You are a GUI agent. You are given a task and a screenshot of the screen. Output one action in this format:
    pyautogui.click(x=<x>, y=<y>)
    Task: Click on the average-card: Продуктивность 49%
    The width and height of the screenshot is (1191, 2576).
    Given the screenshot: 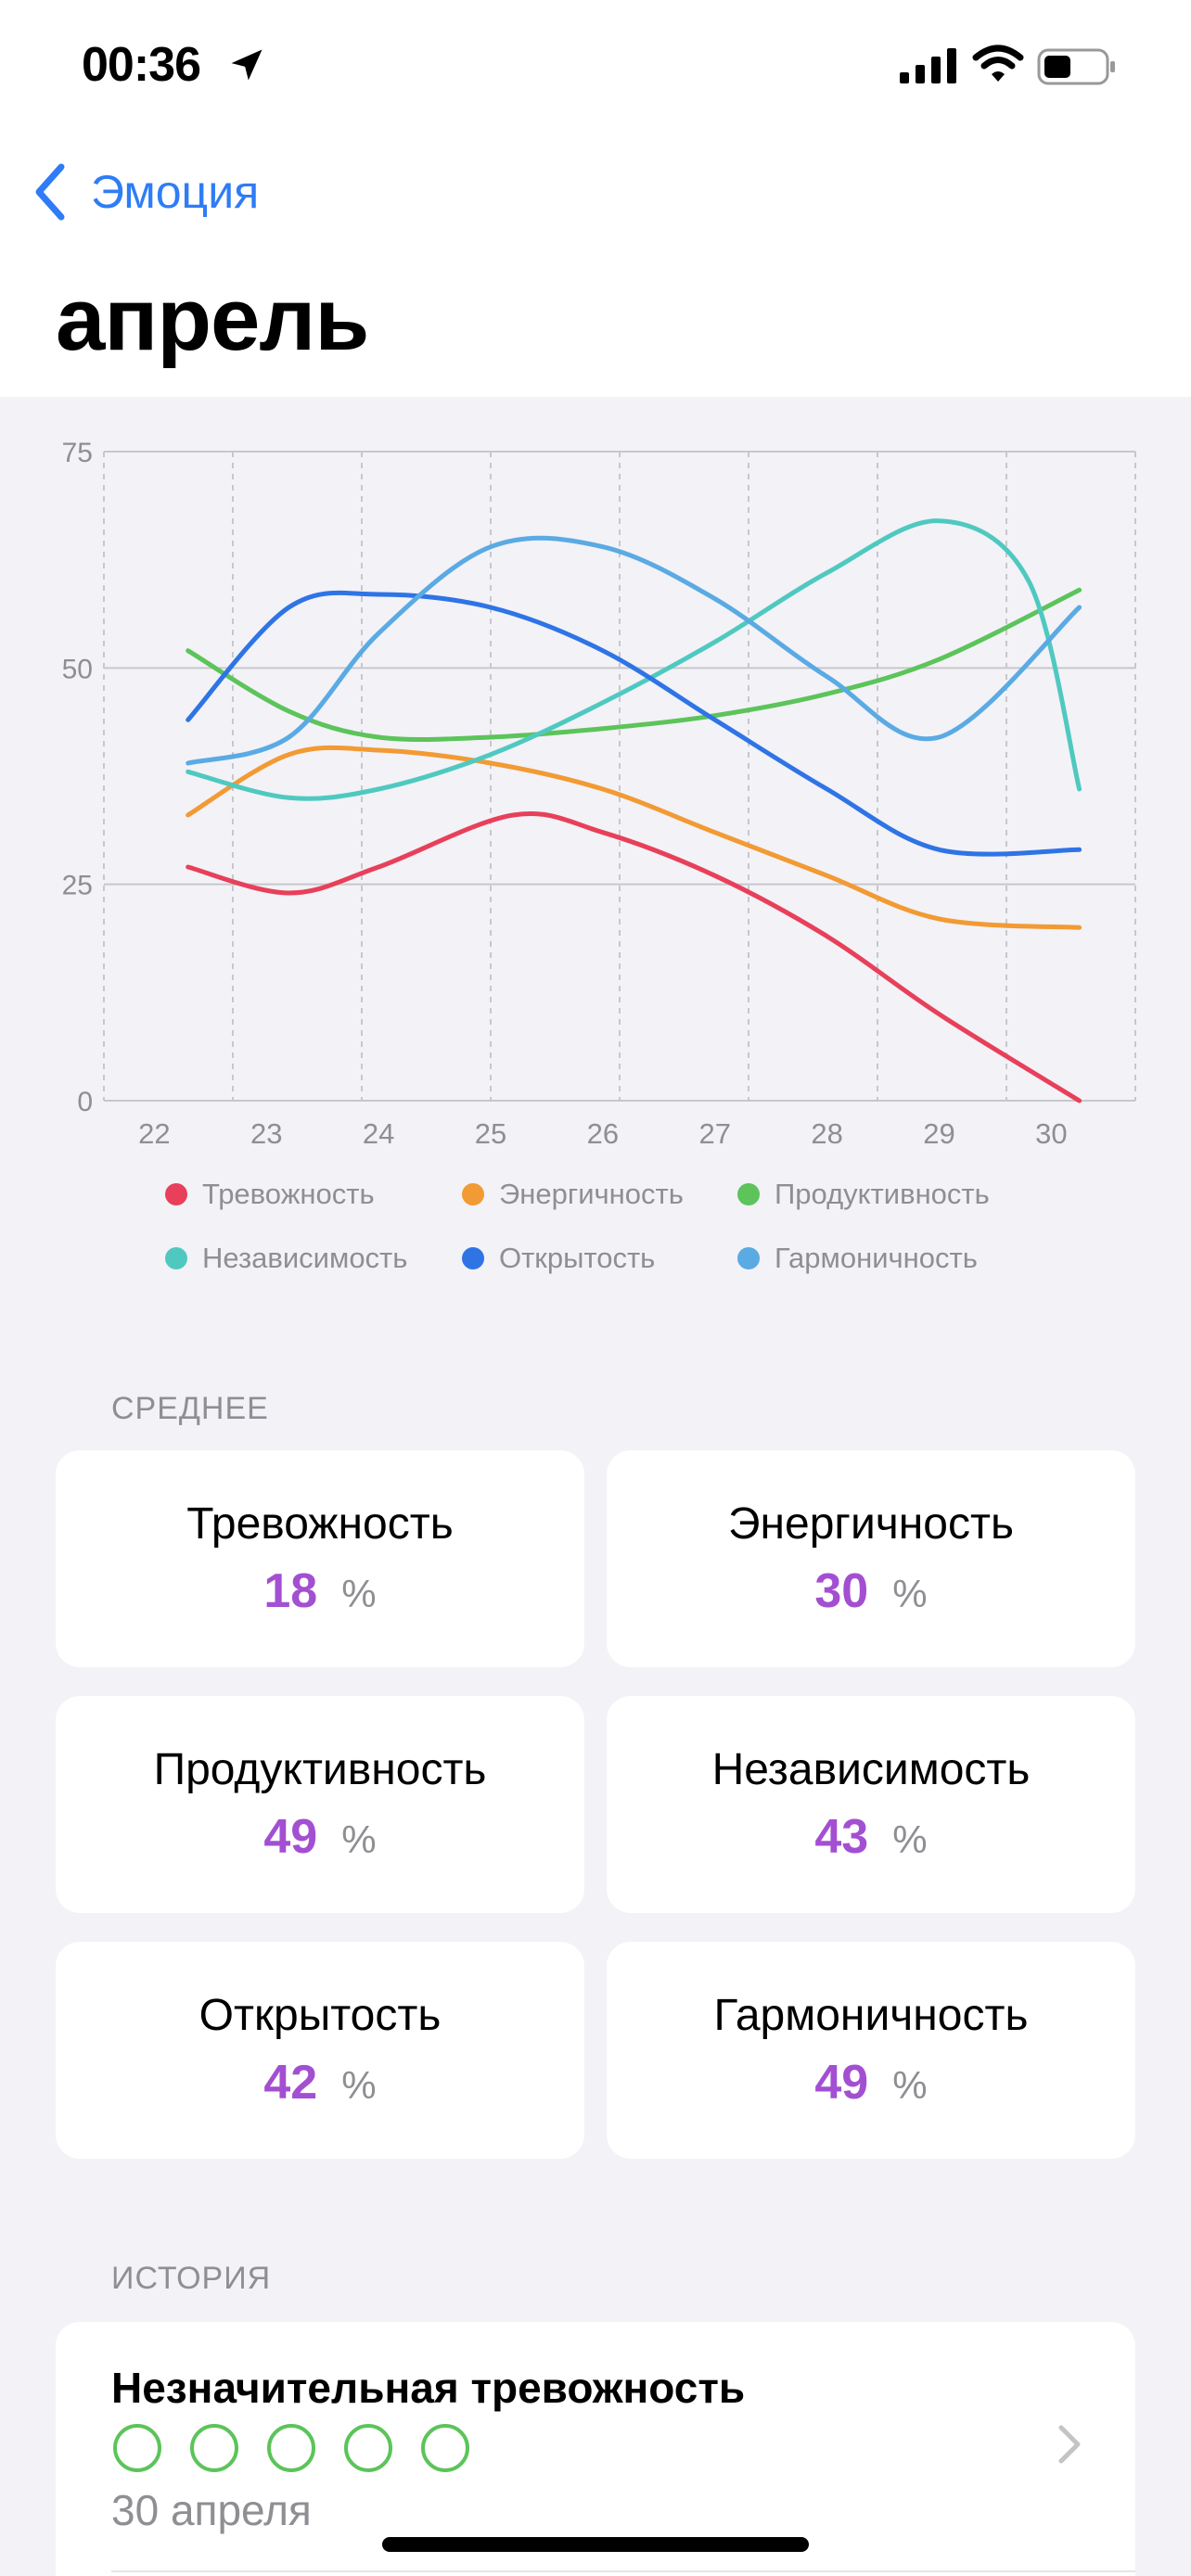 What is the action you would take?
    pyautogui.click(x=320, y=1805)
    